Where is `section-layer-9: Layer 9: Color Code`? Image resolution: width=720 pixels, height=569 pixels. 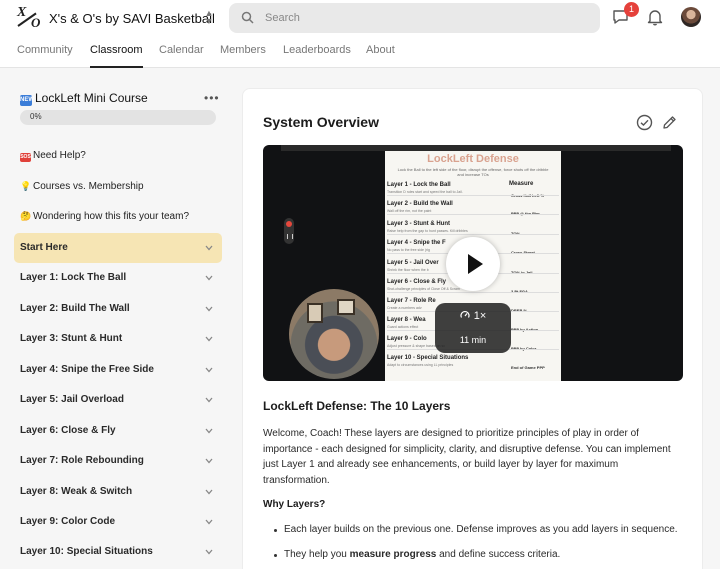 section-layer-9: Layer 9: Color Code is located at coordinates (118, 522).